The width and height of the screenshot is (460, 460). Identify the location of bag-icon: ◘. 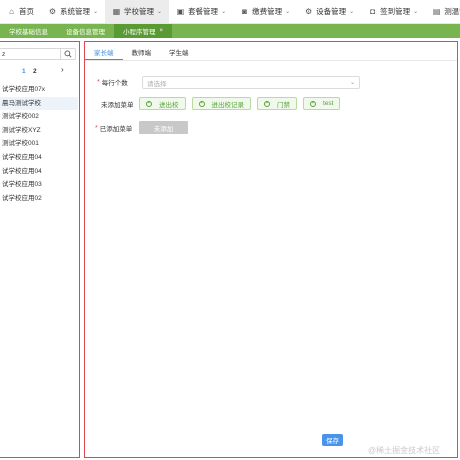
(373, 11).